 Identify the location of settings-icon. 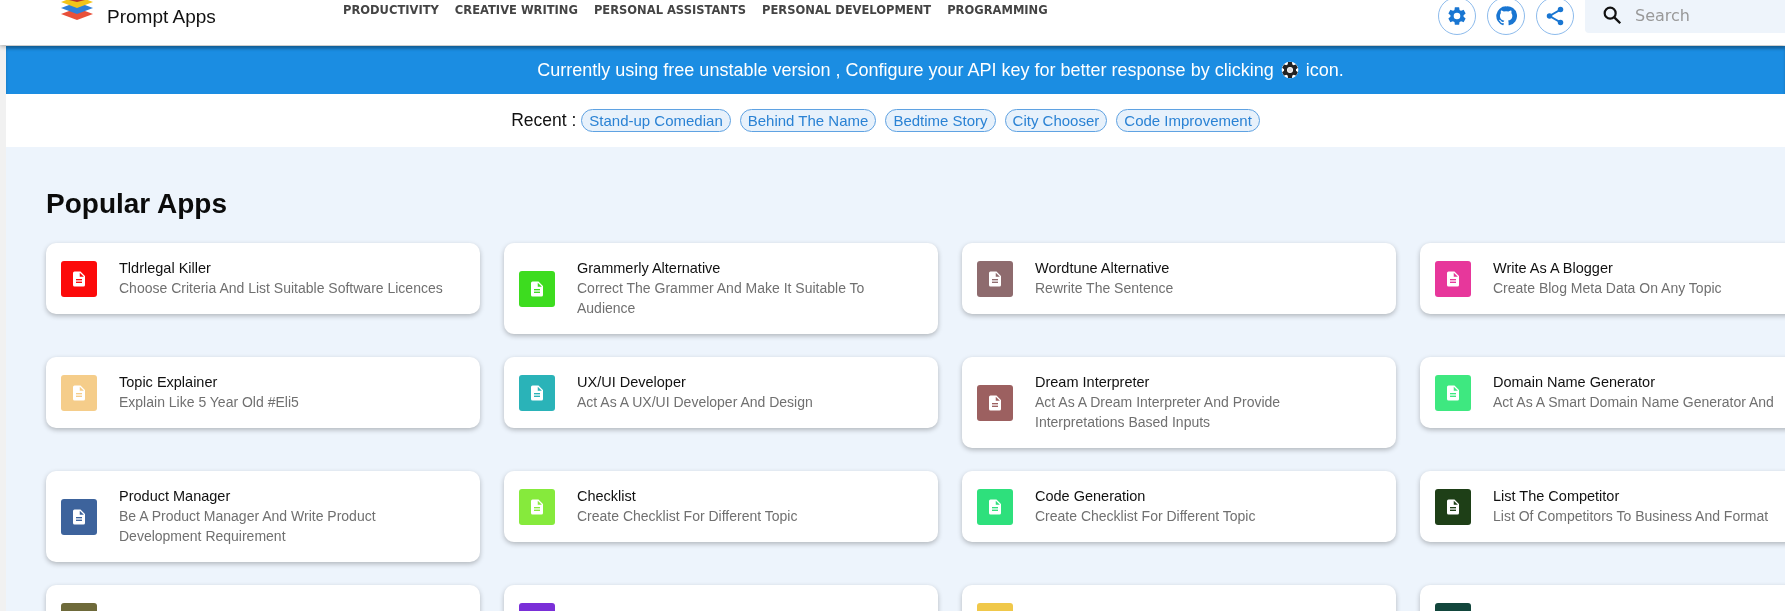
(1457, 16).